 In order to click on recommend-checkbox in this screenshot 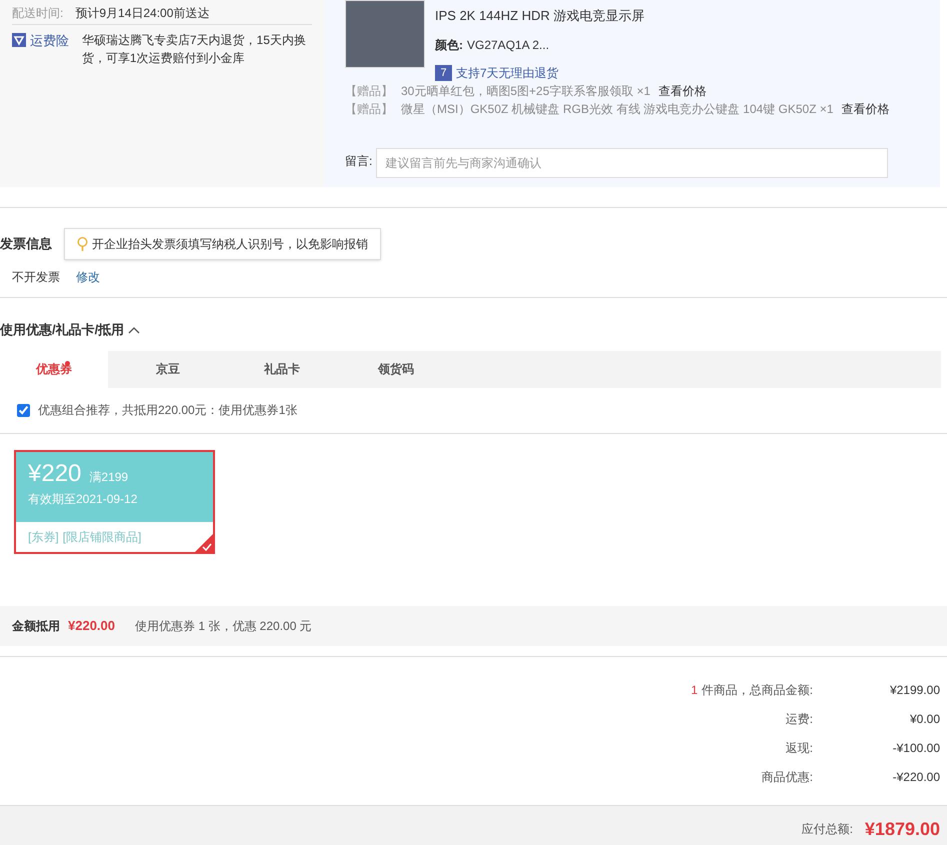, I will do `click(23, 410)`.